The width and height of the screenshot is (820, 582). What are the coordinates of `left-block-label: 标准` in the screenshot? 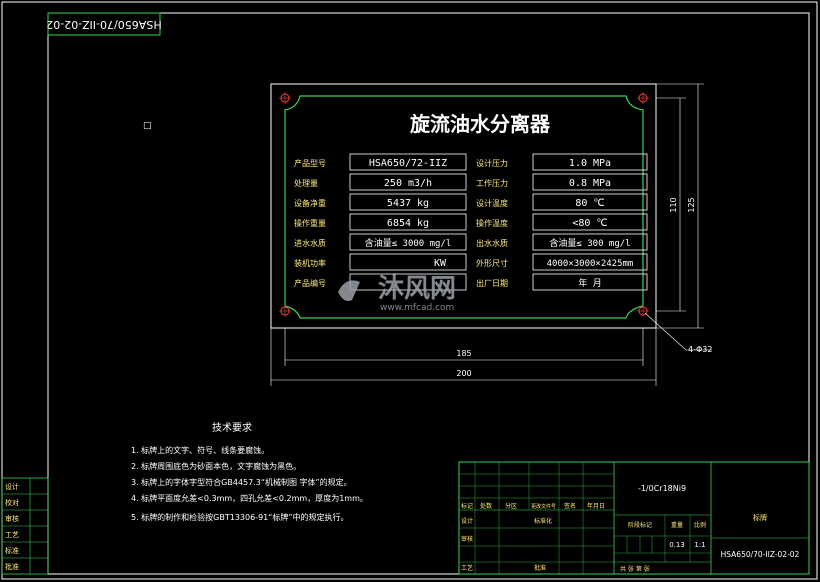 It's located at (12, 550).